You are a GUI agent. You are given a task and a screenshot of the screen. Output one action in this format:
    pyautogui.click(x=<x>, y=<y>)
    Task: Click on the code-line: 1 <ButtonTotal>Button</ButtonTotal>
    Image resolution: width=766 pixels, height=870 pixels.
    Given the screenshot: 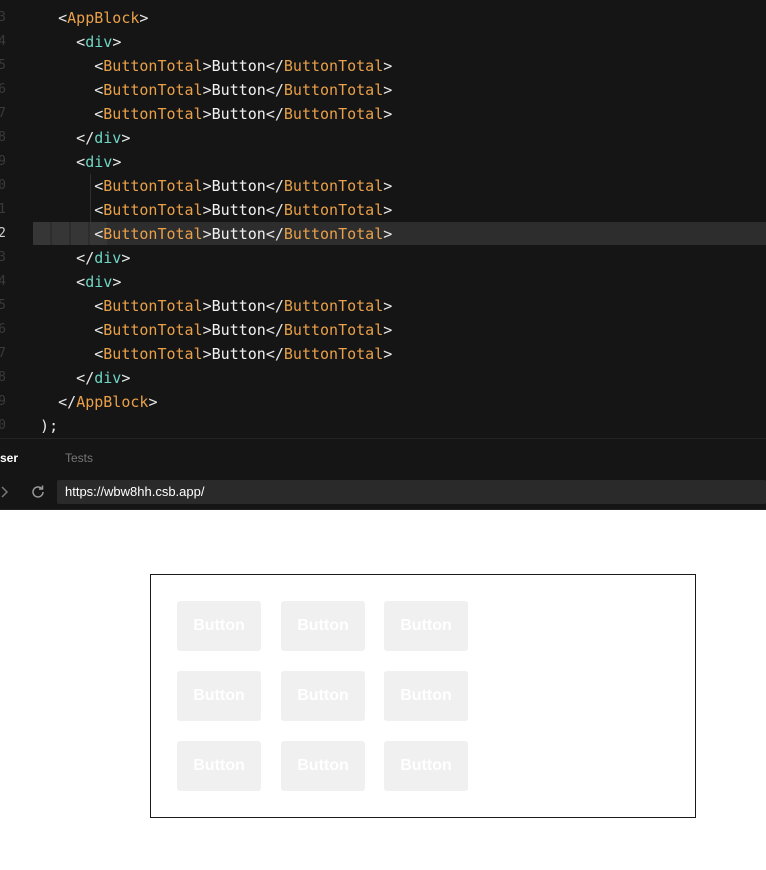 What is the action you would take?
    pyautogui.click(x=383, y=210)
    